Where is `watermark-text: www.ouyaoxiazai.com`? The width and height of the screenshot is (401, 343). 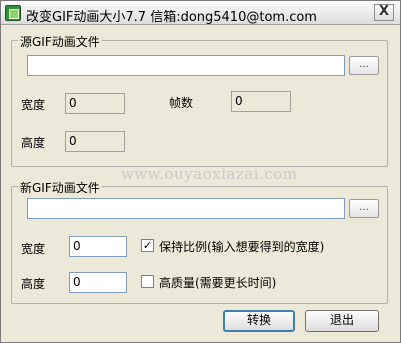 watermark-text: www.ouyaoxiazai.com is located at coordinates (209, 174).